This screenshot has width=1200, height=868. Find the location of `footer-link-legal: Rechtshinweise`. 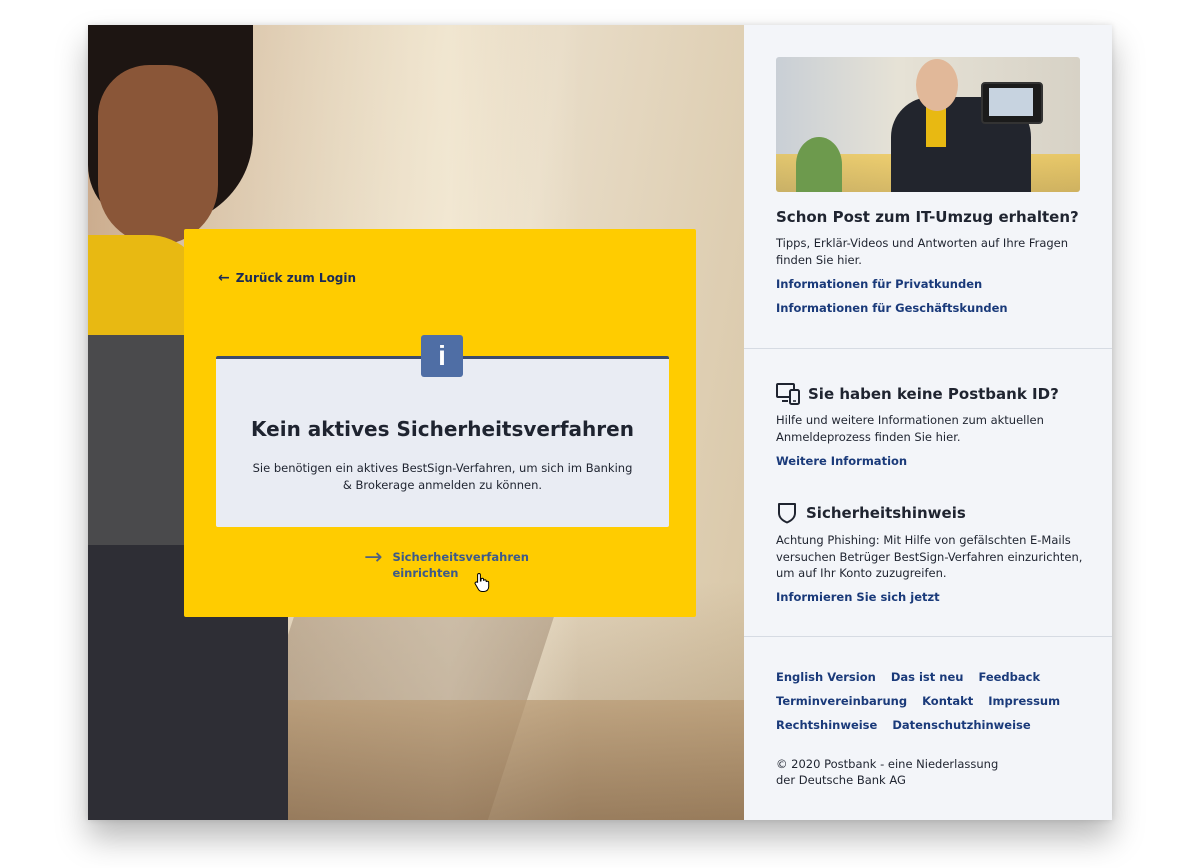

footer-link-legal: Rechtshinweise is located at coordinates (826, 725).